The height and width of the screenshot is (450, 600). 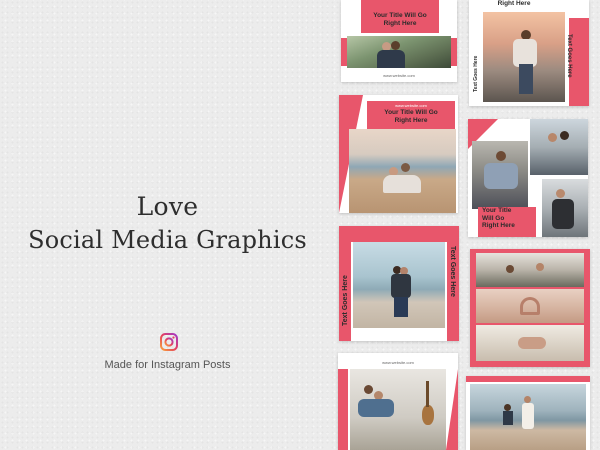 What do you see at coordinates (497, 210) in the screenshot?
I see `card4-title-line1: Your Title` at bounding box center [497, 210].